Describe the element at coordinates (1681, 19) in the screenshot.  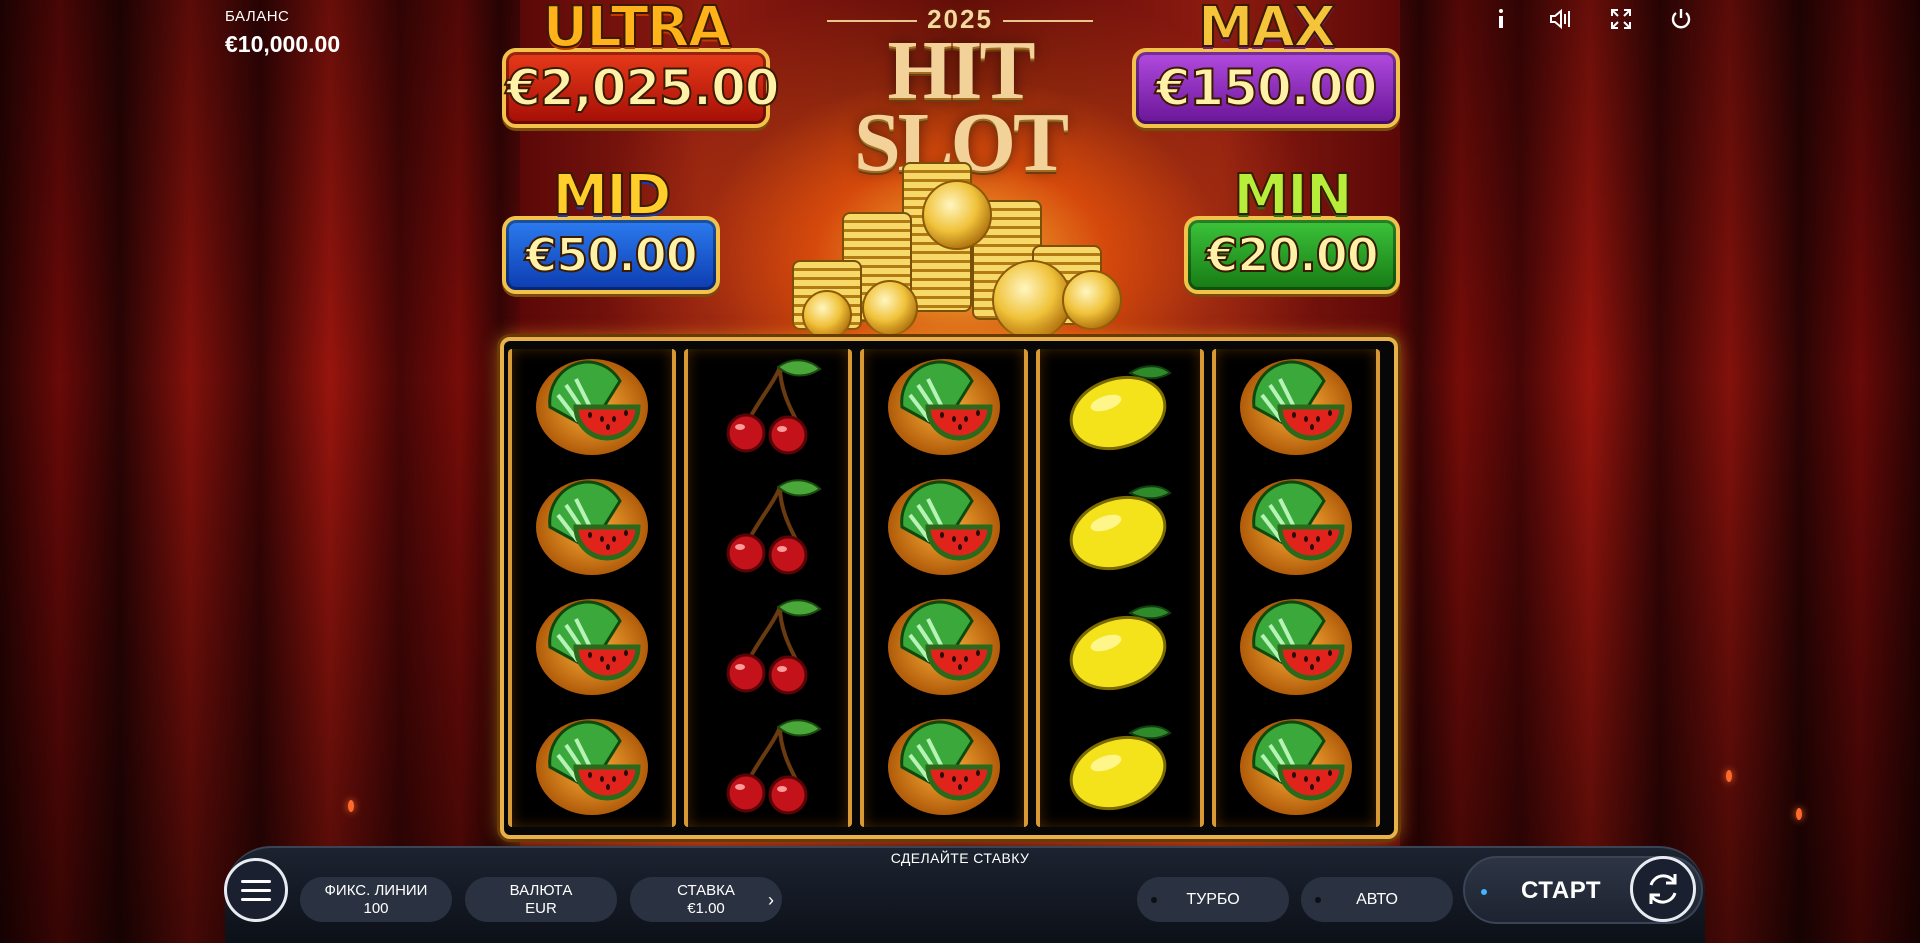
I see `power-icon` at that location.